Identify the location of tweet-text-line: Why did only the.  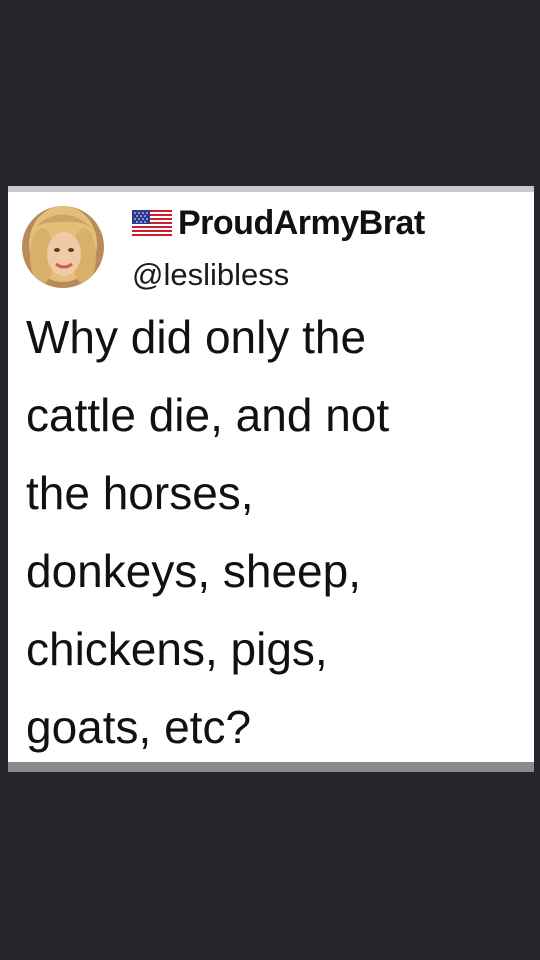
(196, 337).